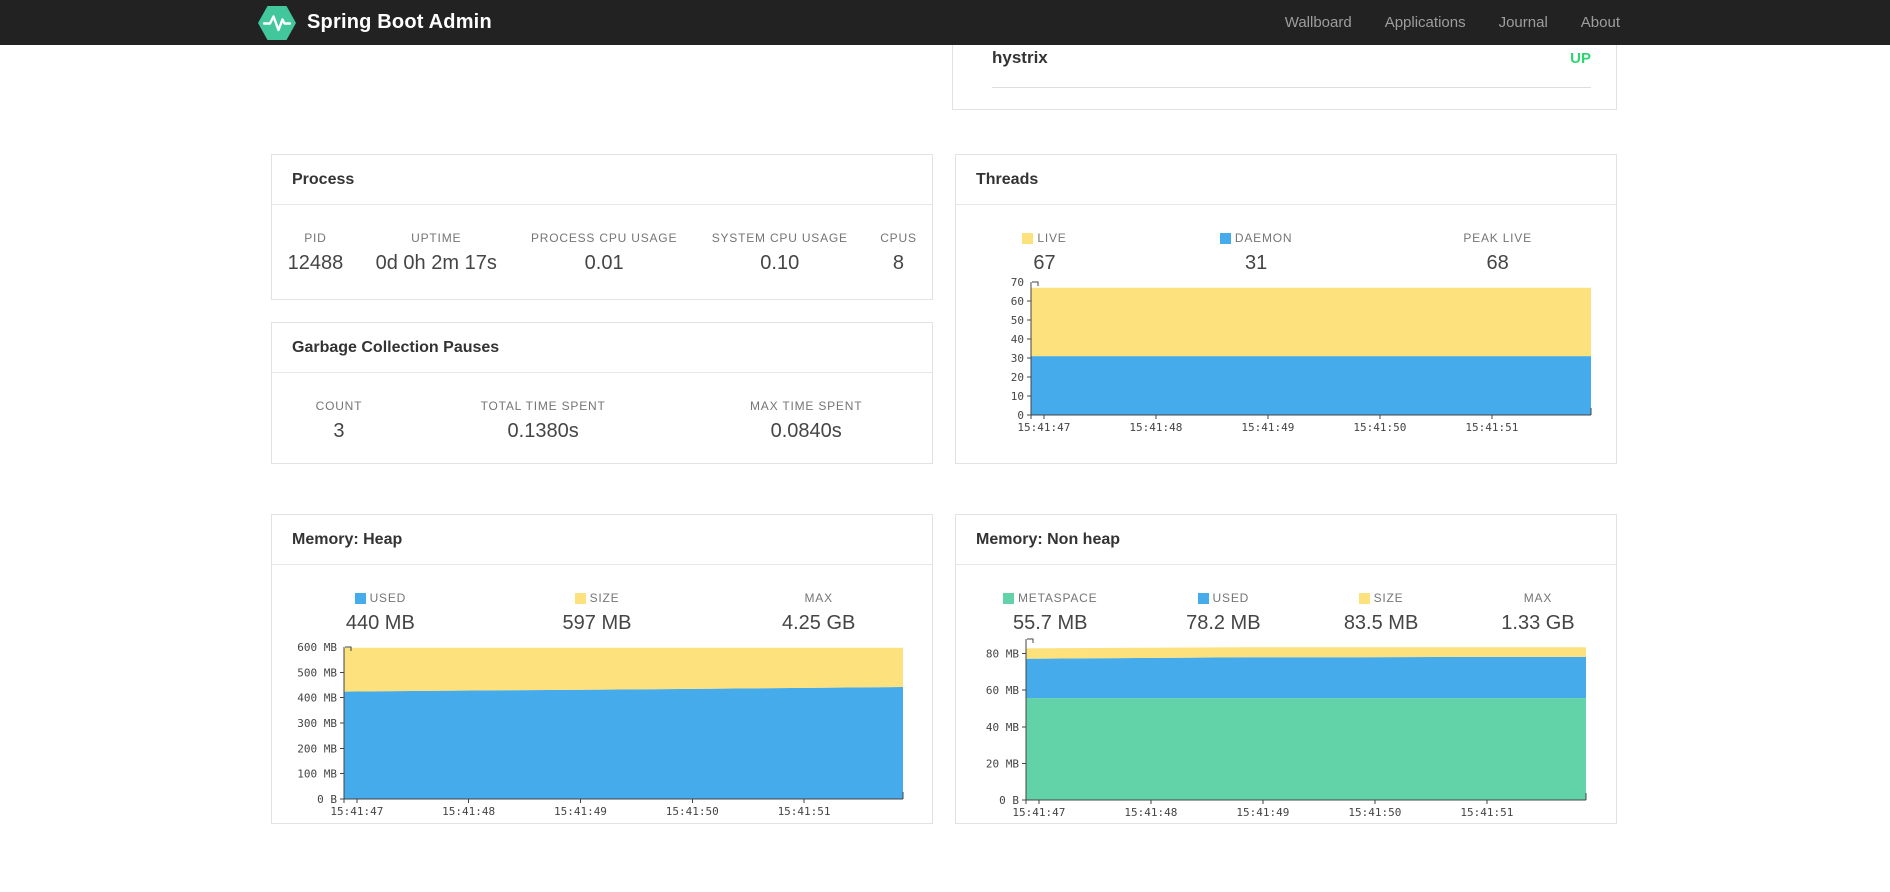  What do you see at coordinates (1600, 22) in the screenshot?
I see `nav-link-about: About` at bounding box center [1600, 22].